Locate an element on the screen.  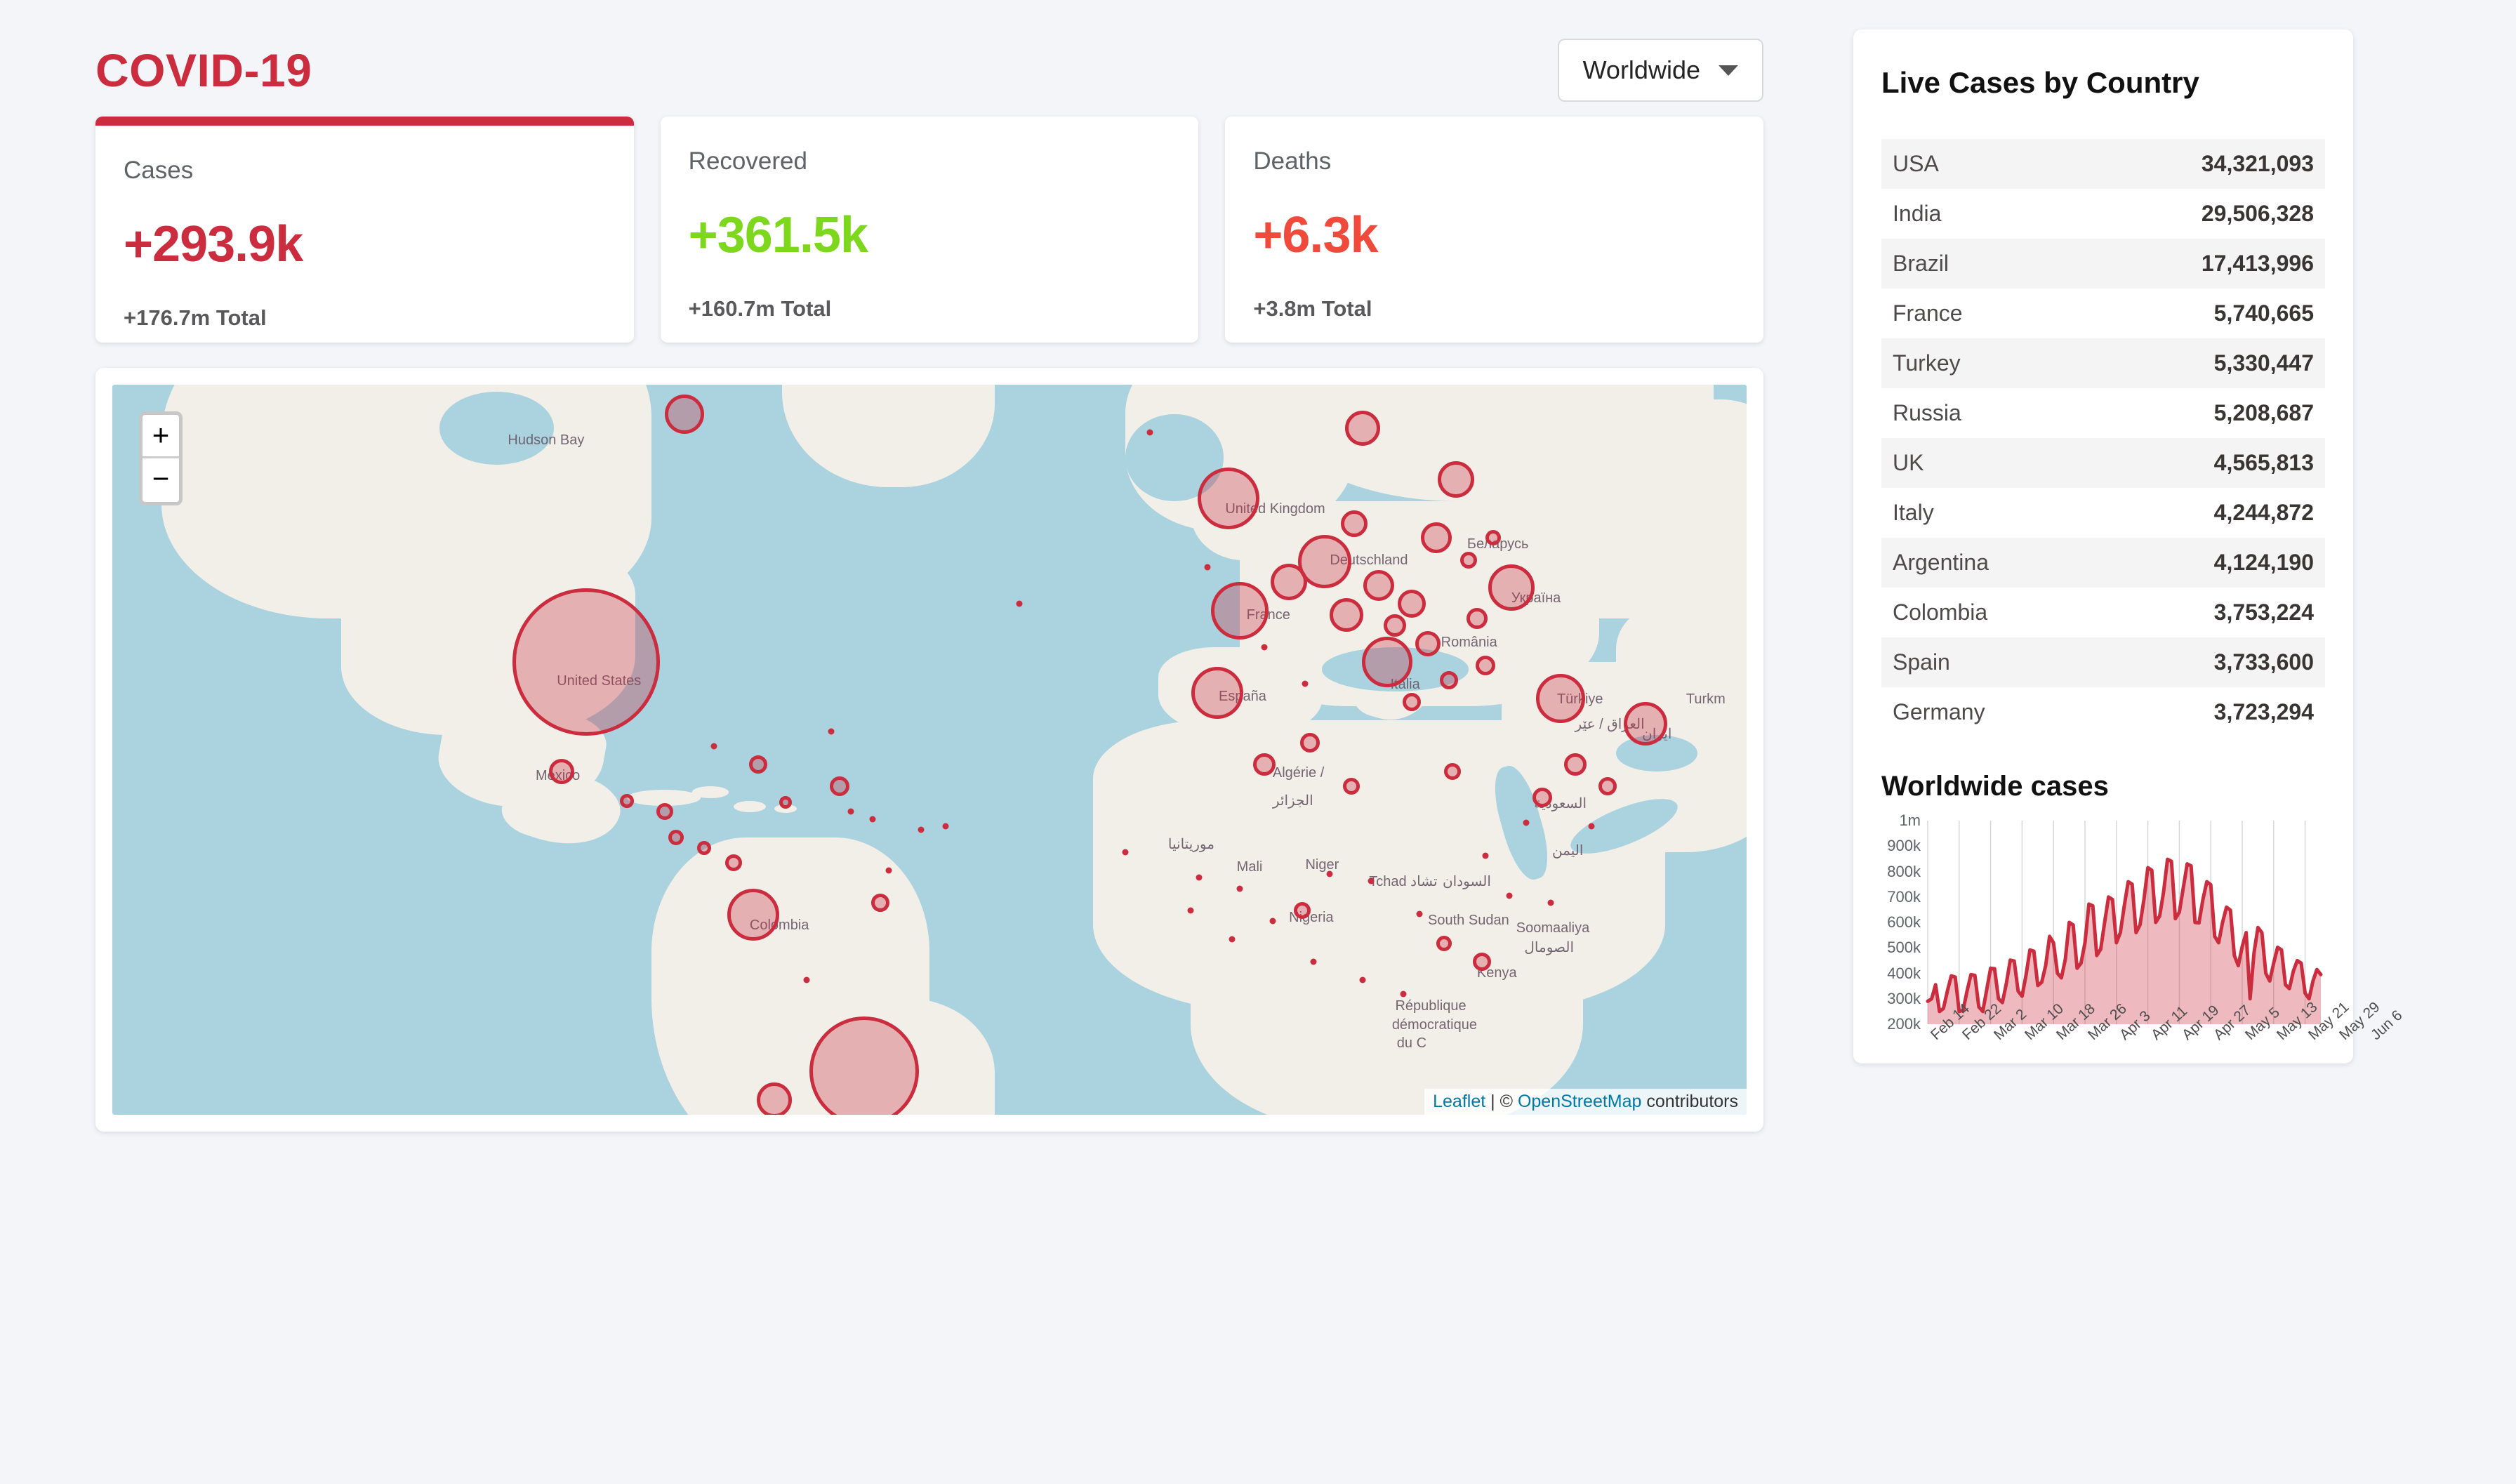
table-row: India 29,506,328 is located at coordinates (2103, 214).